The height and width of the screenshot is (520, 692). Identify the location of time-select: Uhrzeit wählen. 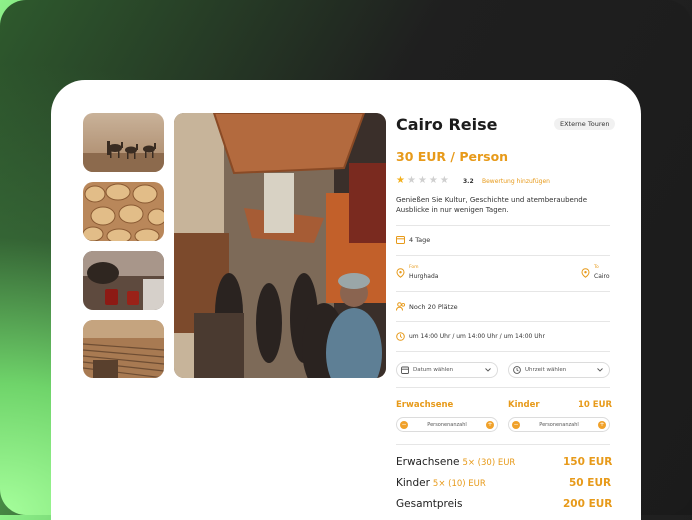
(559, 370).